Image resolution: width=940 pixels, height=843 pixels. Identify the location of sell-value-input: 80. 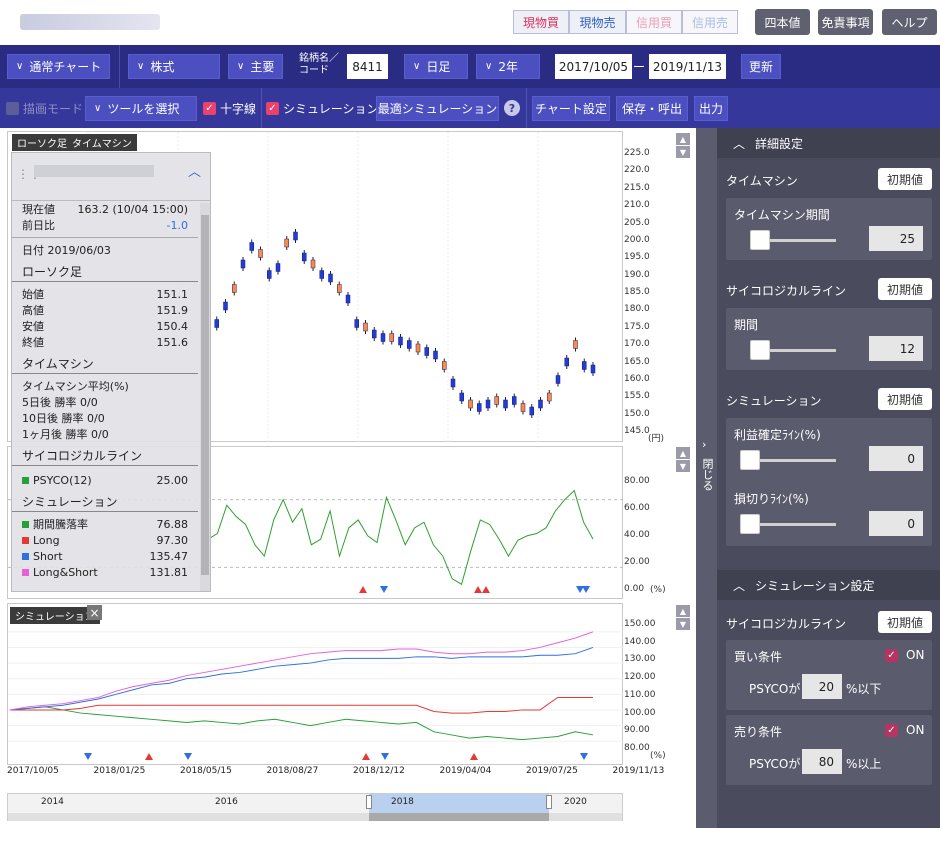
(822, 761).